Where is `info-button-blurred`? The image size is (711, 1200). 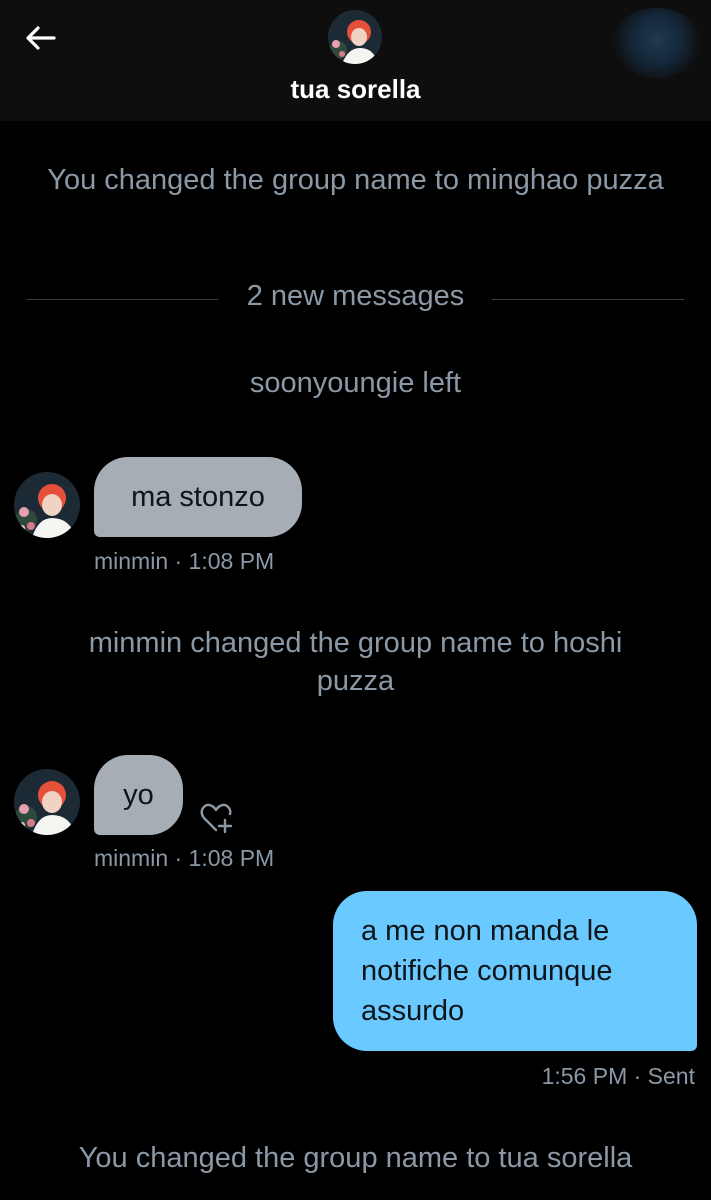
info-button-blurred is located at coordinates (657, 43).